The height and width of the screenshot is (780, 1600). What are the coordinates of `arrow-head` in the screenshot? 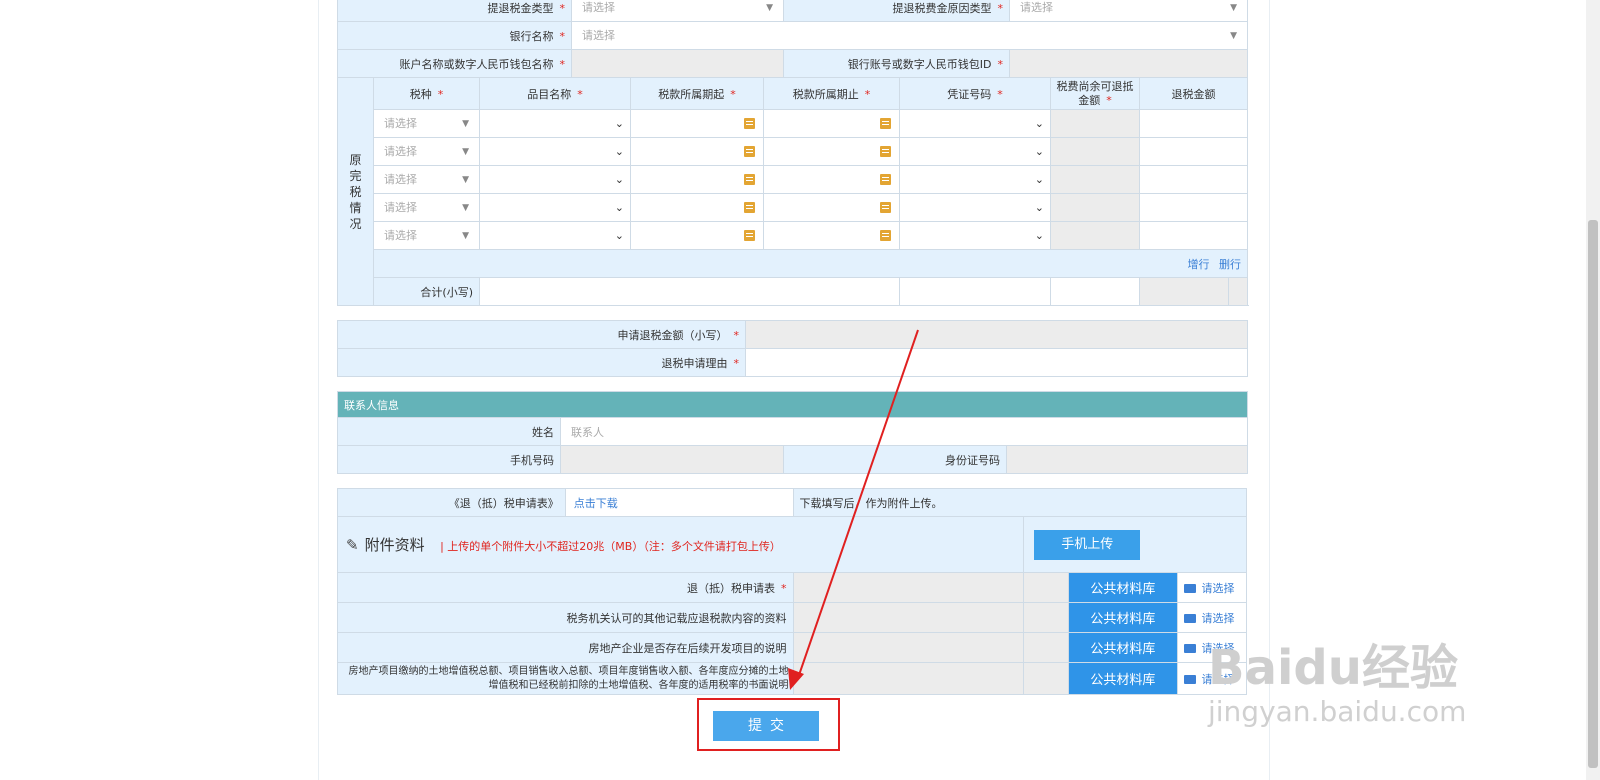 It's located at (796, 679).